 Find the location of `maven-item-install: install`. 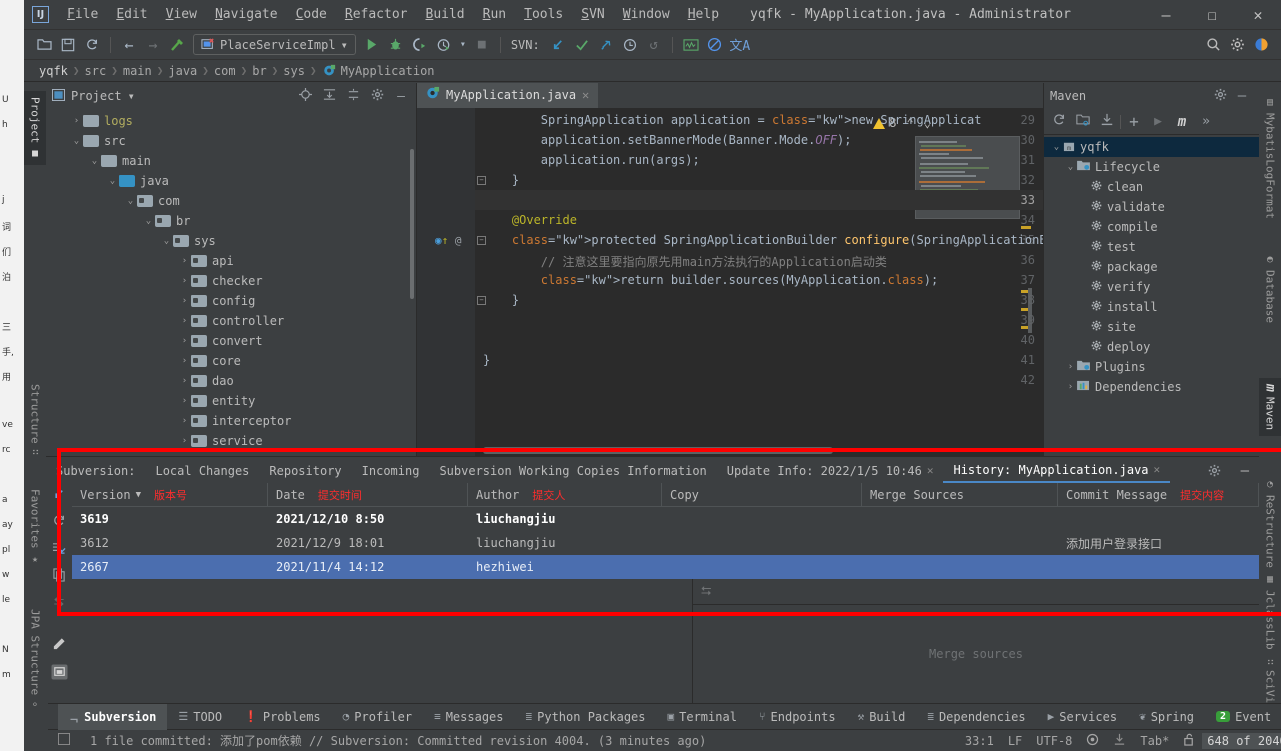

maven-item-install: install is located at coordinates (1151, 307).